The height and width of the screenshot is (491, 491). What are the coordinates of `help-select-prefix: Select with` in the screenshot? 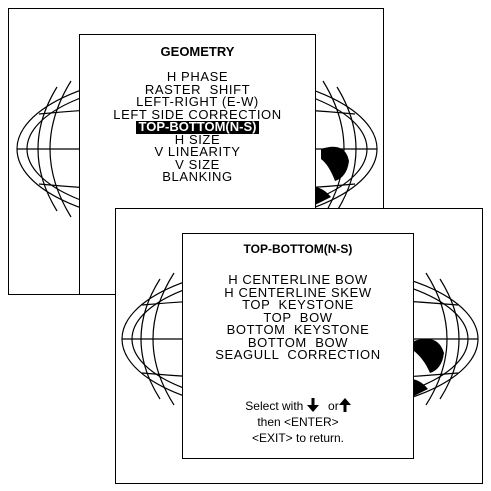 It's located at (274, 405).